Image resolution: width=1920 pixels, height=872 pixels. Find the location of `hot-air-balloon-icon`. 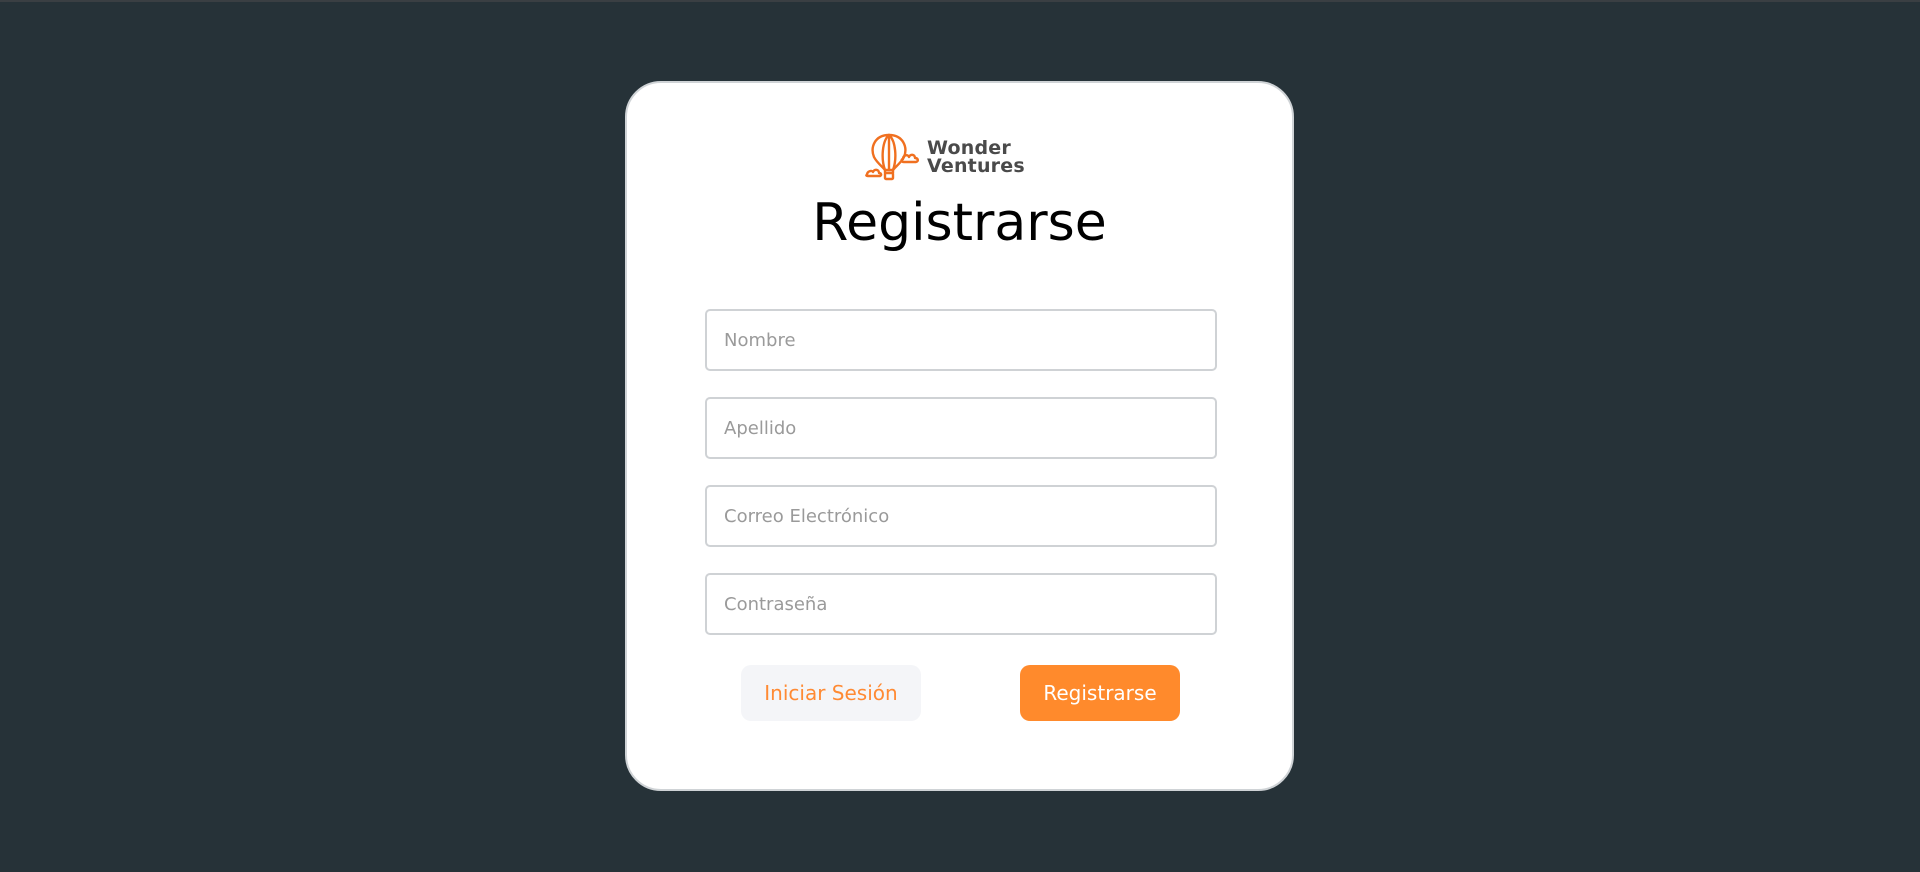

hot-air-balloon-icon is located at coordinates (892, 157).